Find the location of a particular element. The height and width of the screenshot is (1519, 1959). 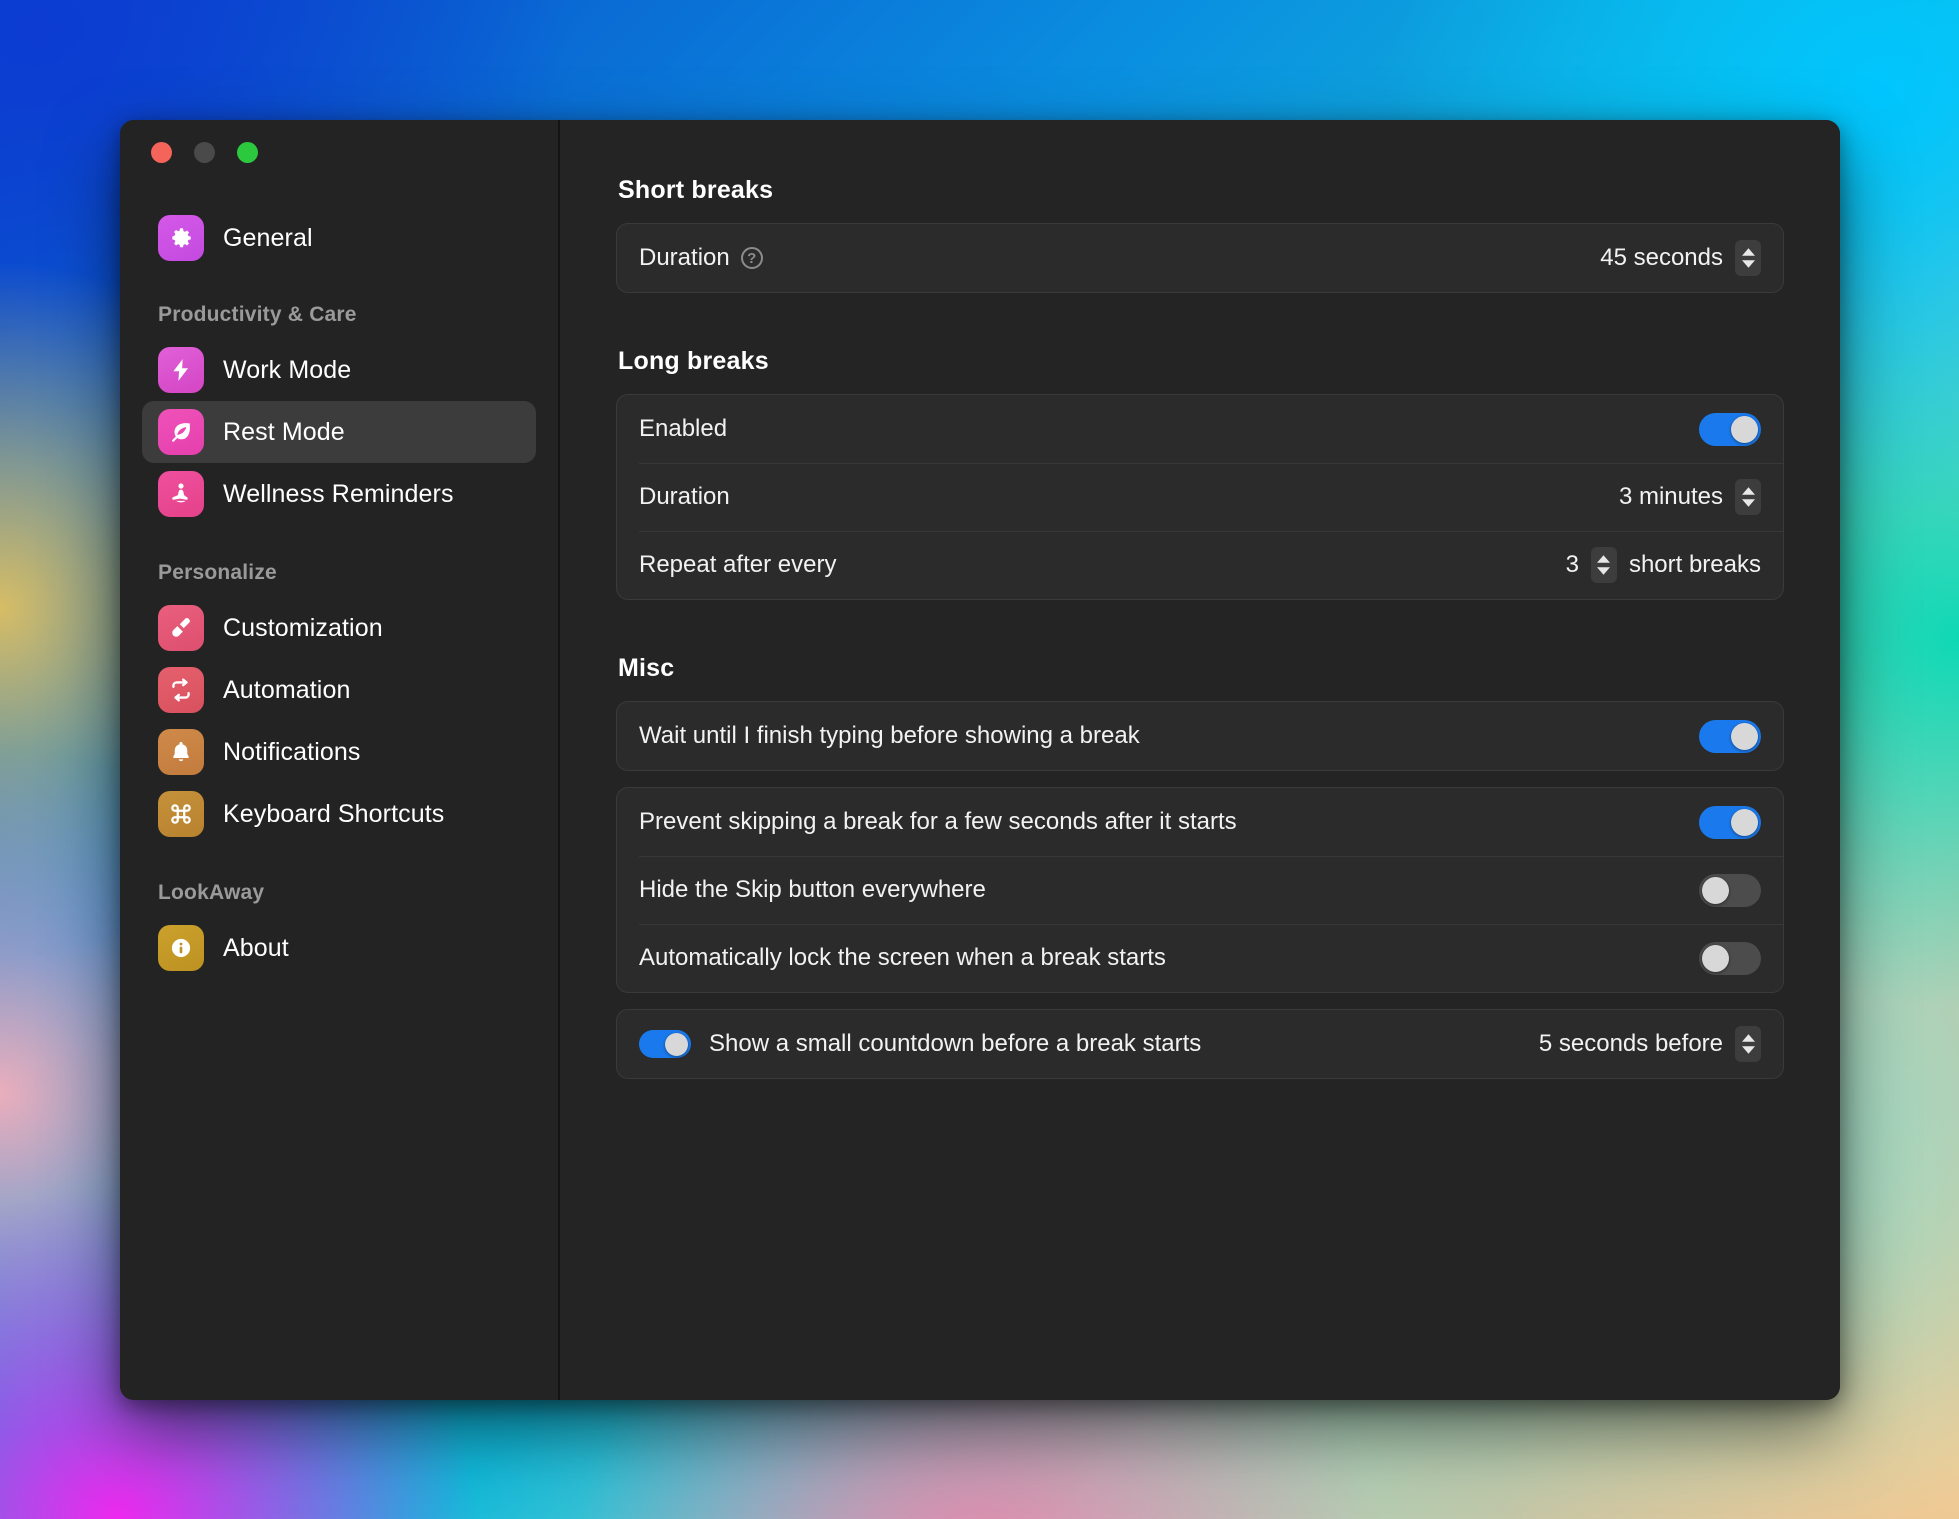

long-break-duration-value: 3 minutes is located at coordinates (1670, 496).